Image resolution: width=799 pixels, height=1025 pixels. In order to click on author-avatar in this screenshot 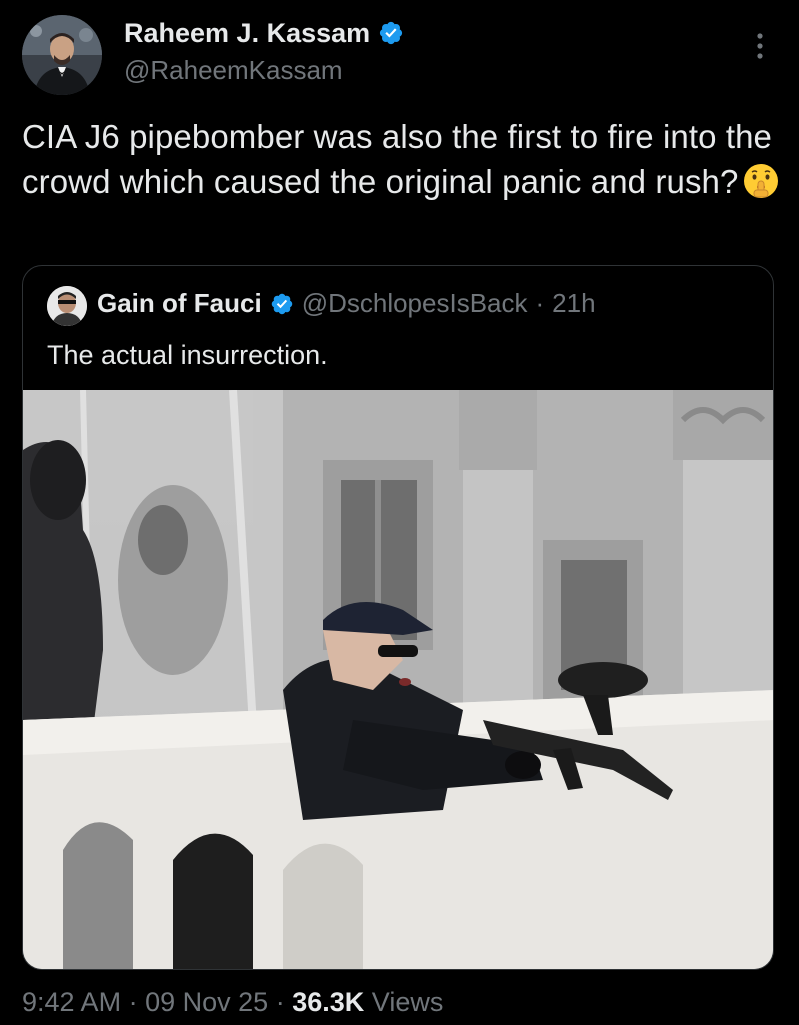, I will do `click(62, 55)`.